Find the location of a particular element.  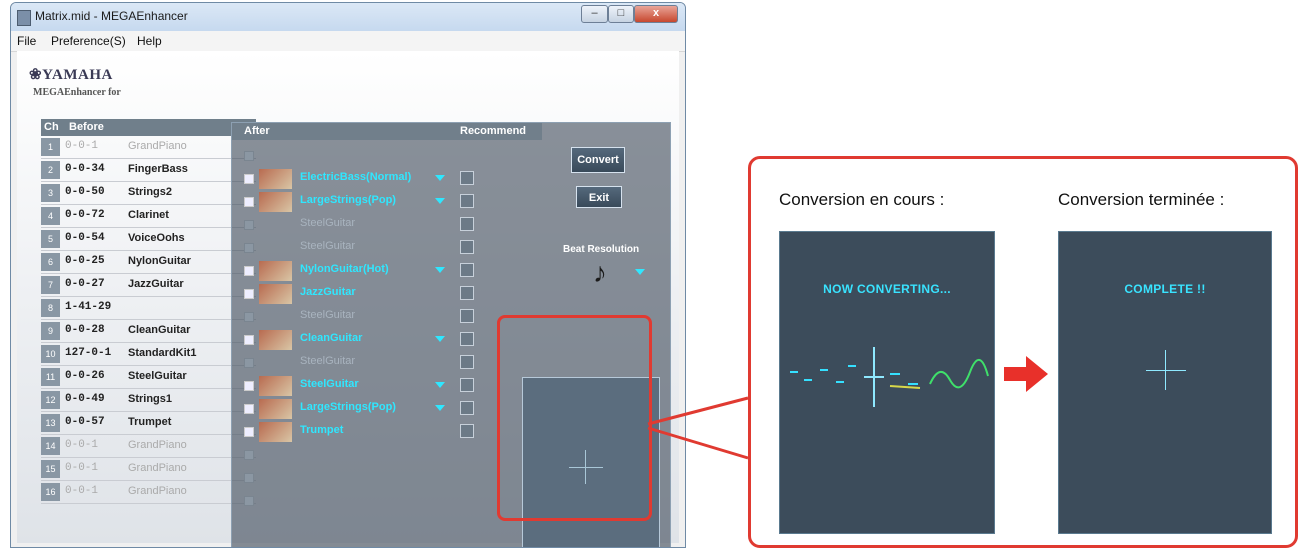

after-row: NylonGuitar(Hot) is located at coordinates (387, 271).